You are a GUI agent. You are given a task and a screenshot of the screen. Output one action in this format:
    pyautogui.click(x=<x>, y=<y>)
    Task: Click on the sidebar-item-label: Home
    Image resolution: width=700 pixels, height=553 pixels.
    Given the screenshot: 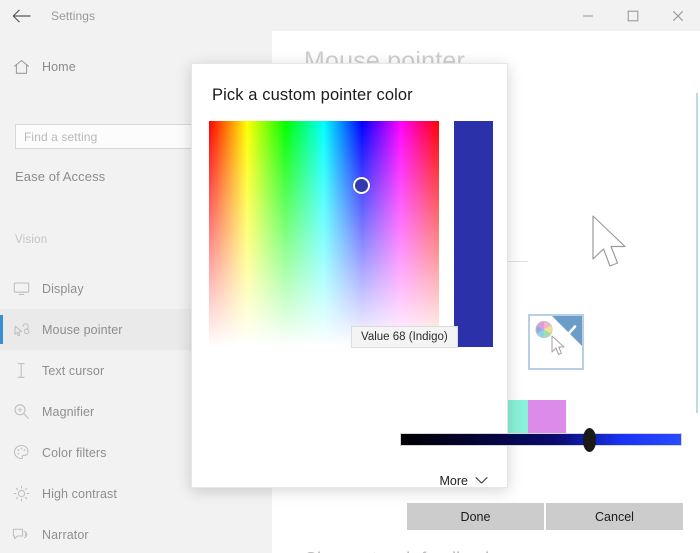 What is the action you would take?
    pyautogui.click(x=59, y=67)
    